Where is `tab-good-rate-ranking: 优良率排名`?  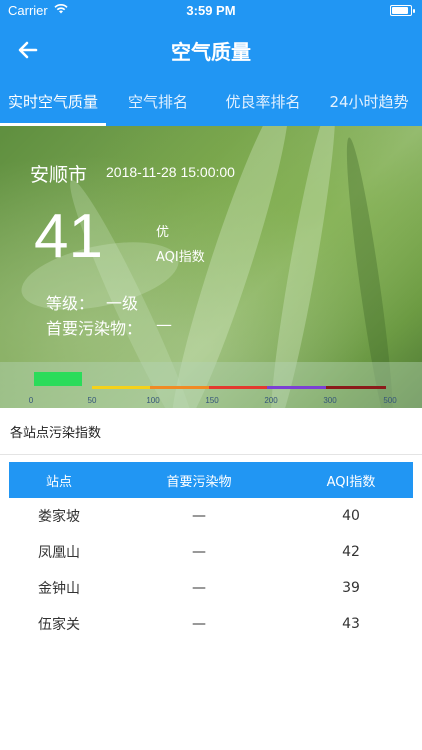
tab-good-rate-ranking: 优良率排名 is located at coordinates (263, 102).